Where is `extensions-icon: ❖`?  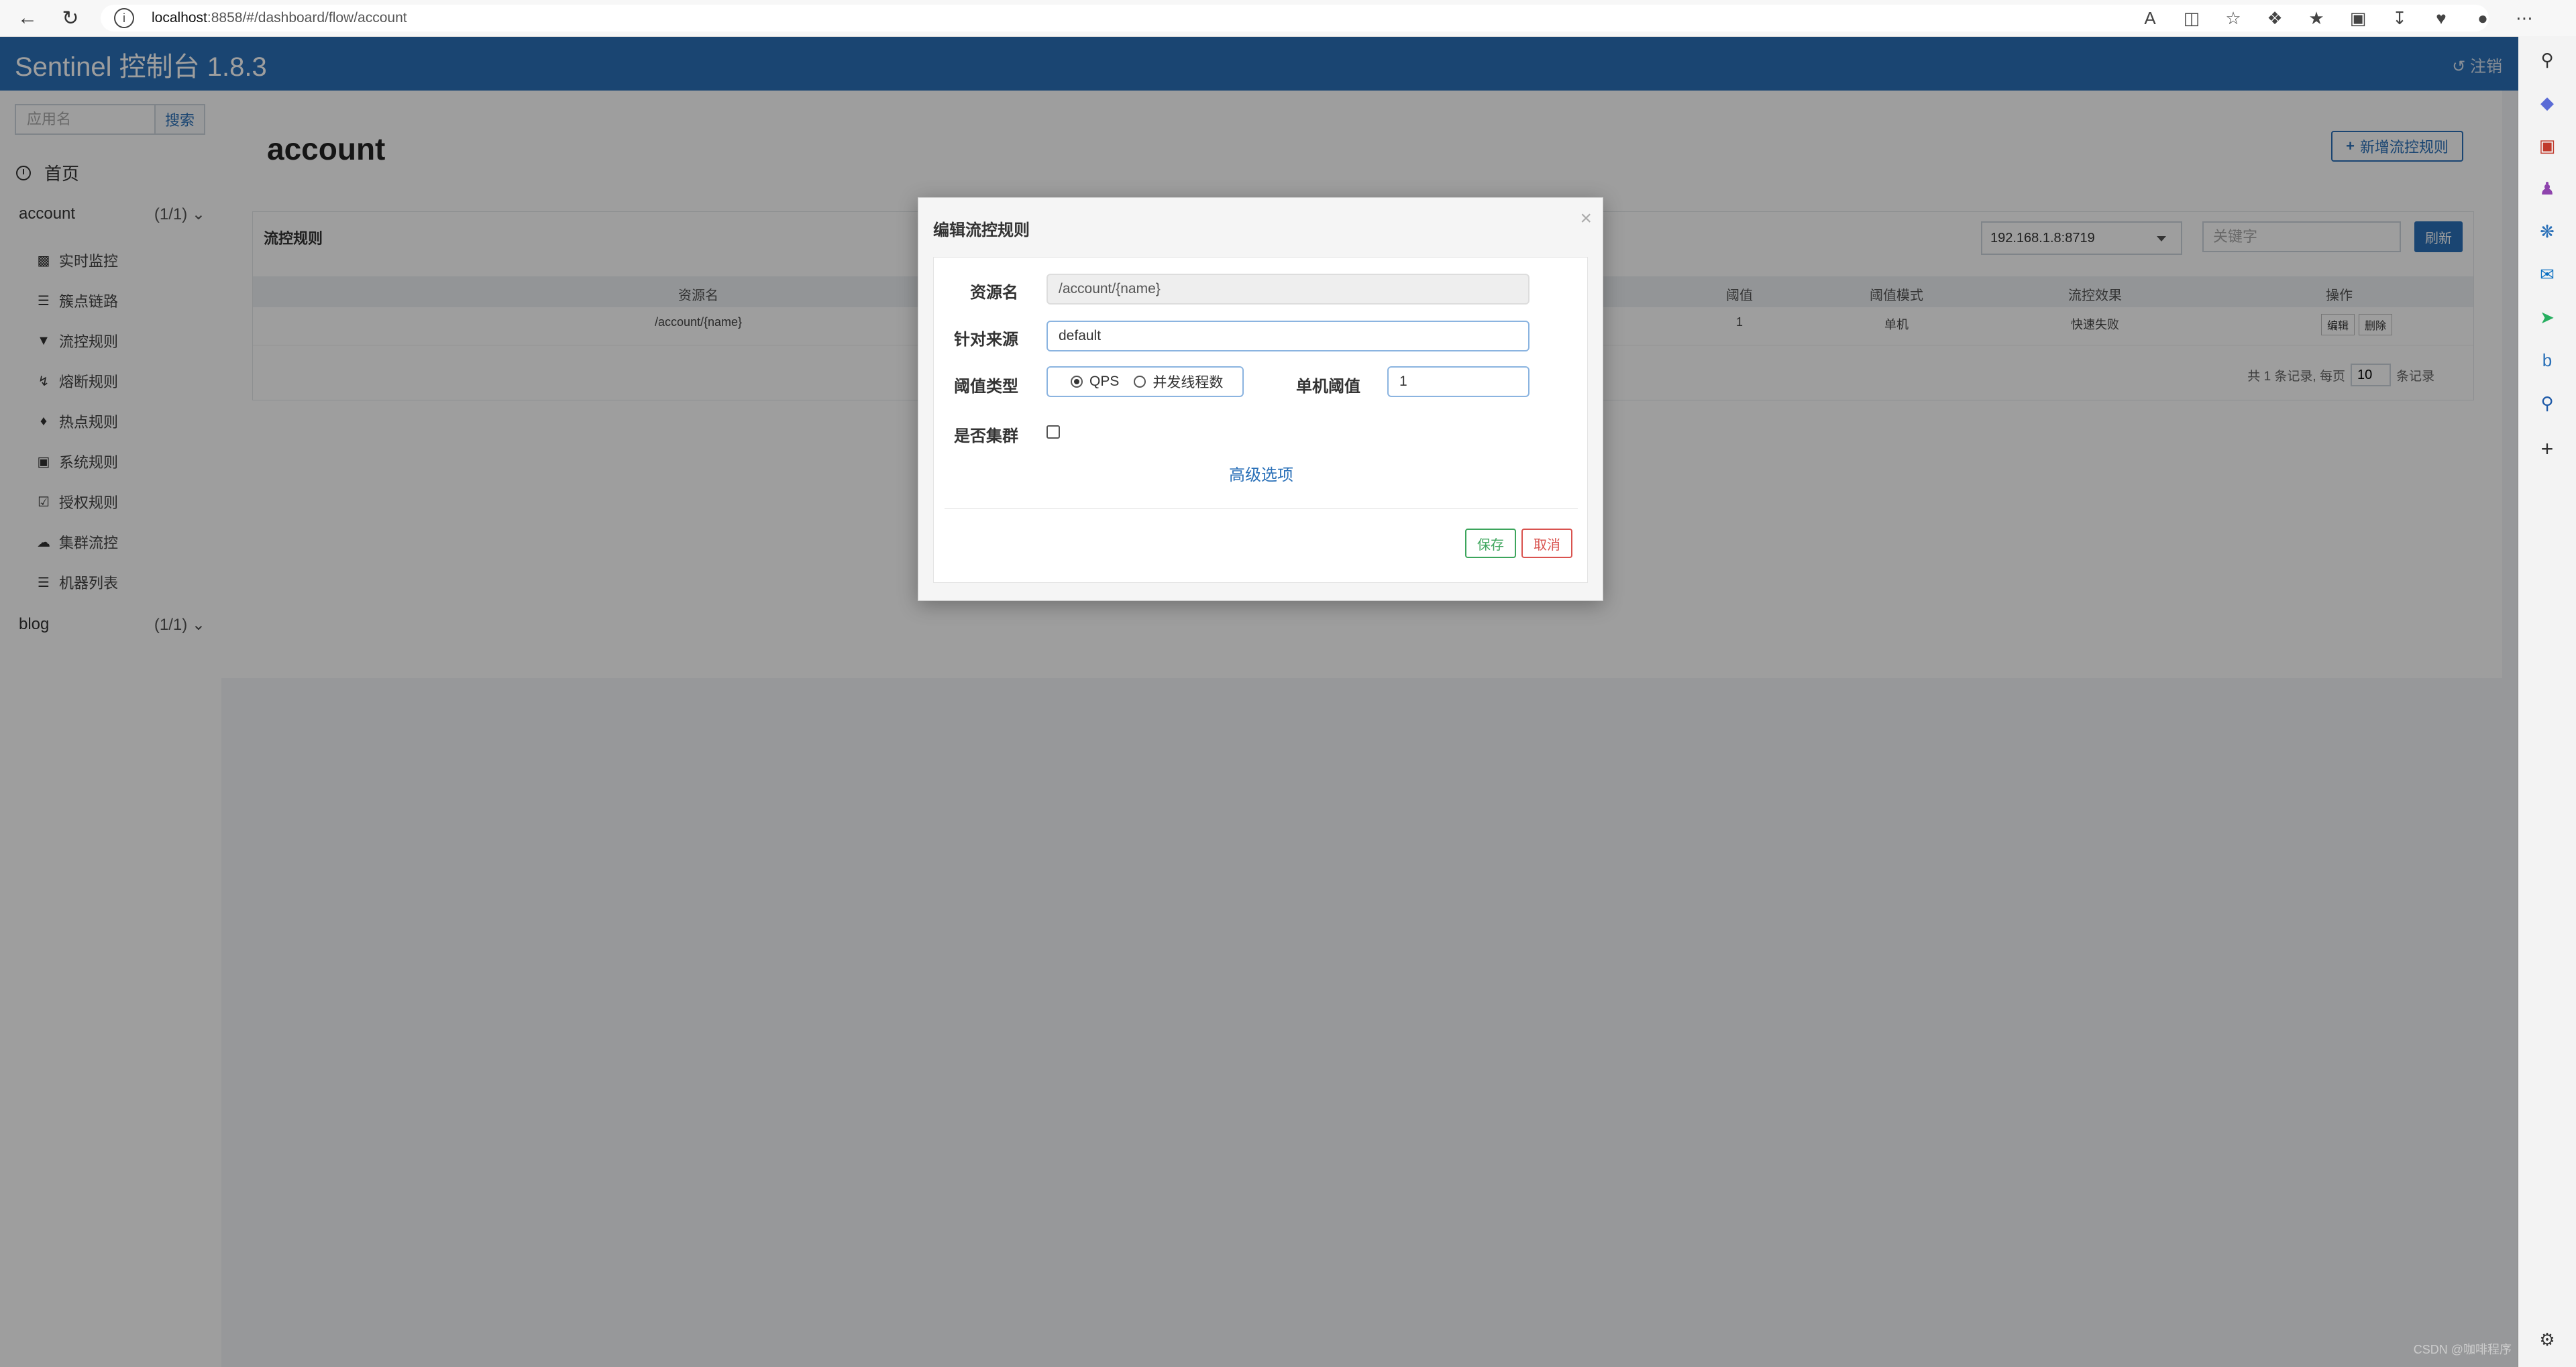
extensions-icon: ❖ is located at coordinates (2274, 19).